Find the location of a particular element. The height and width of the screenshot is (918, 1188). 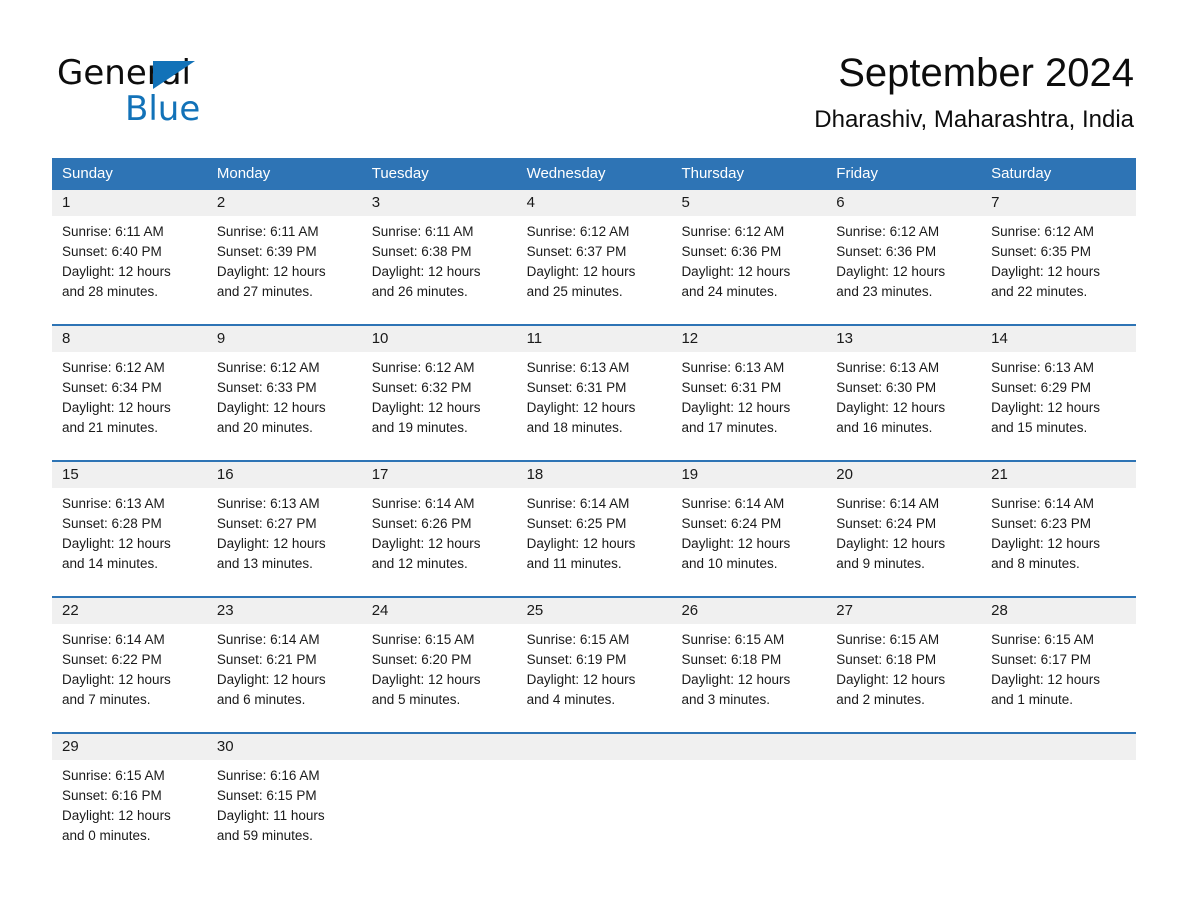

day-number: 26 is located at coordinates (748, 611).